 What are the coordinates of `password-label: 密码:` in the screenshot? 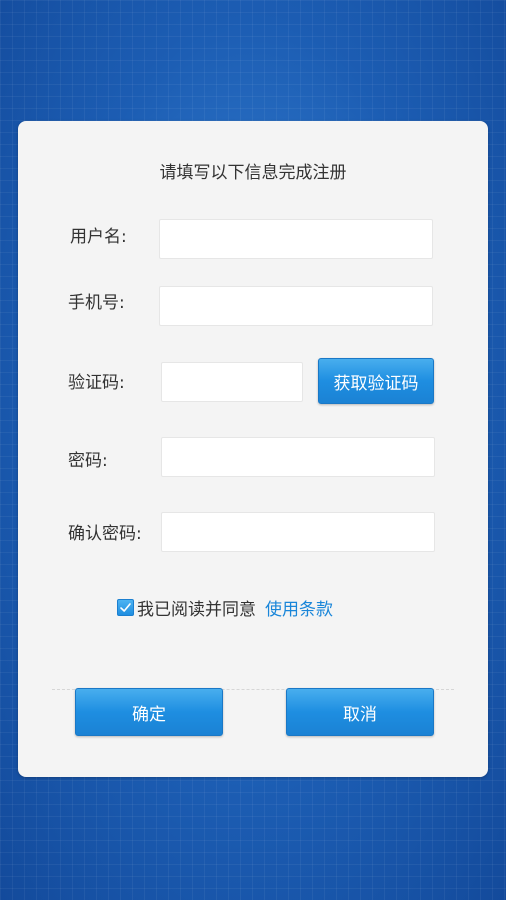 It's located at (88, 461).